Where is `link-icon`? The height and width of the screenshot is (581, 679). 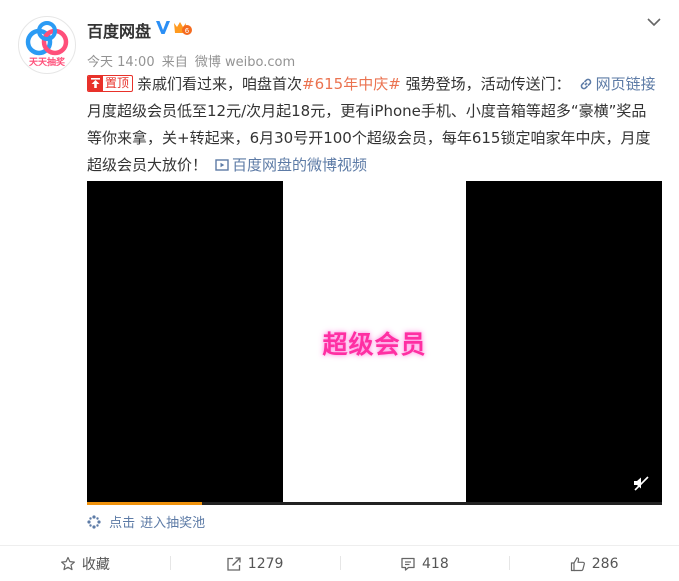
link-icon is located at coordinates (585, 84).